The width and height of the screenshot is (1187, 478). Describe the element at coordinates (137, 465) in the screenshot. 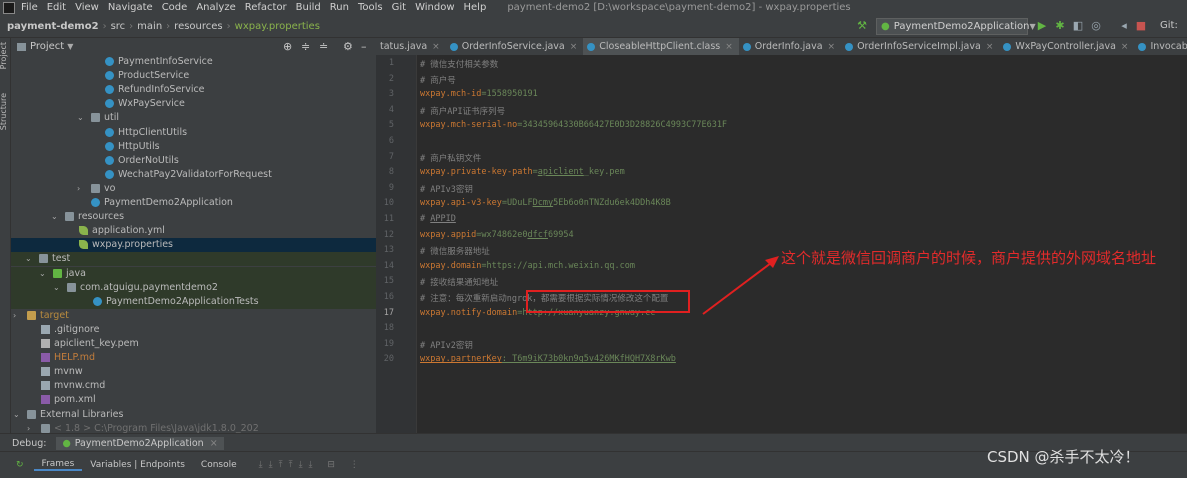

I see `tab-variables-endpoints: Variables | Endpoints` at that location.